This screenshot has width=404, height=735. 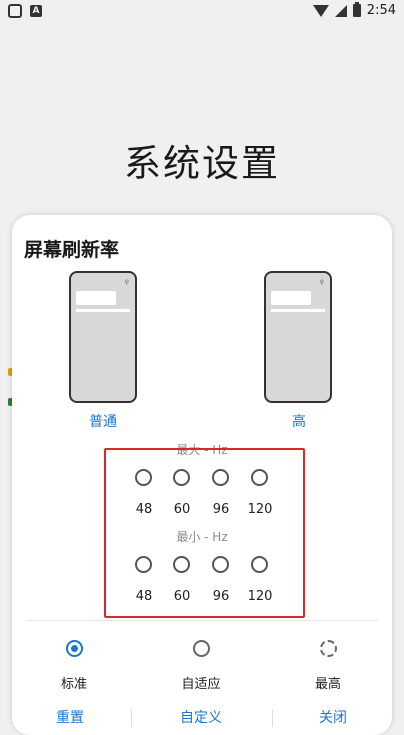 I want to click on page-title: 系统设置, so click(x=202, y=163).